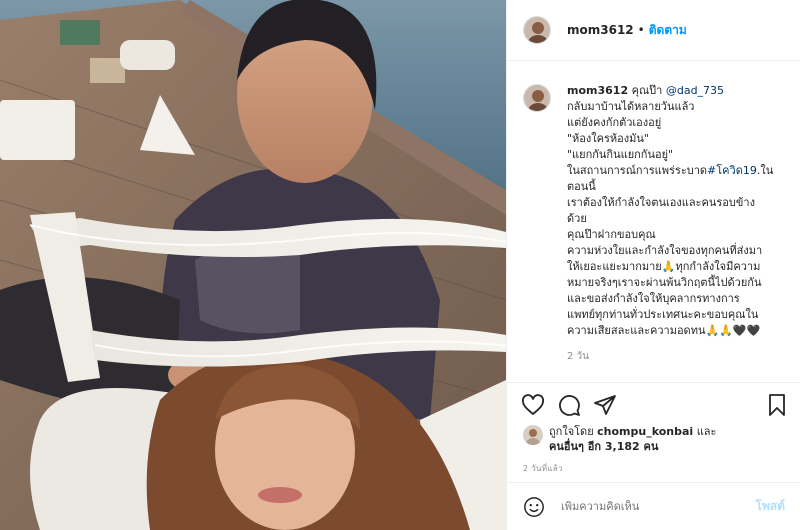 The height and width of the screenshot is (530, 800). I want to click on caption-line: ตอนนี้, so click(581, 186).